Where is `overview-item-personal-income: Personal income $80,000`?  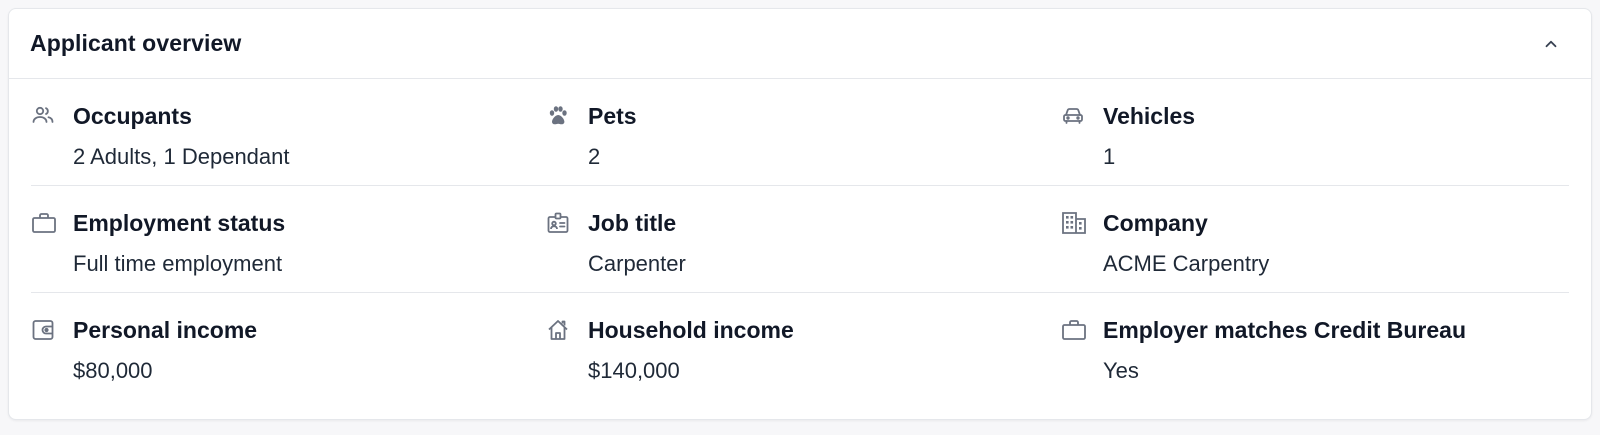 overview-item-personal-income: Personal income $80,000 is located at coordinates (288, 346).